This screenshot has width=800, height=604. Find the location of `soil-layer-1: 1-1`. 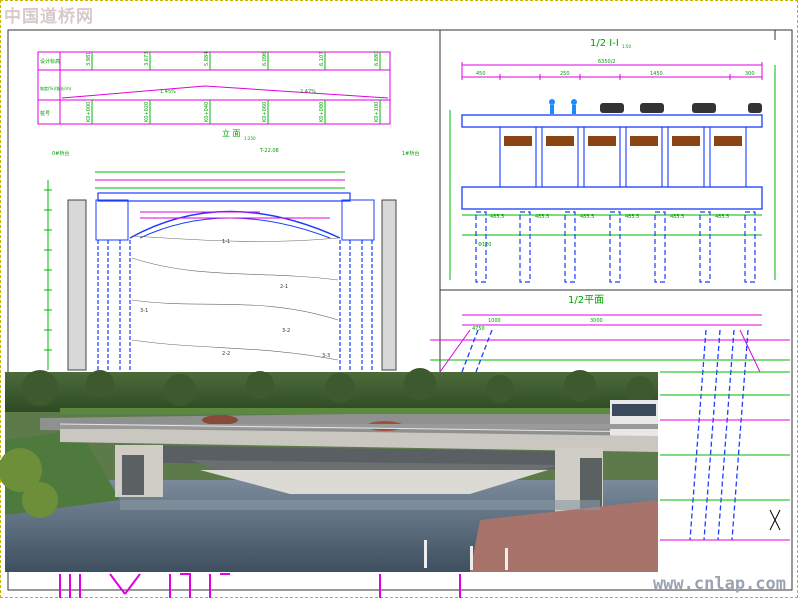

soil-layer-1: 1-1 is located at coordinates (226, 242).